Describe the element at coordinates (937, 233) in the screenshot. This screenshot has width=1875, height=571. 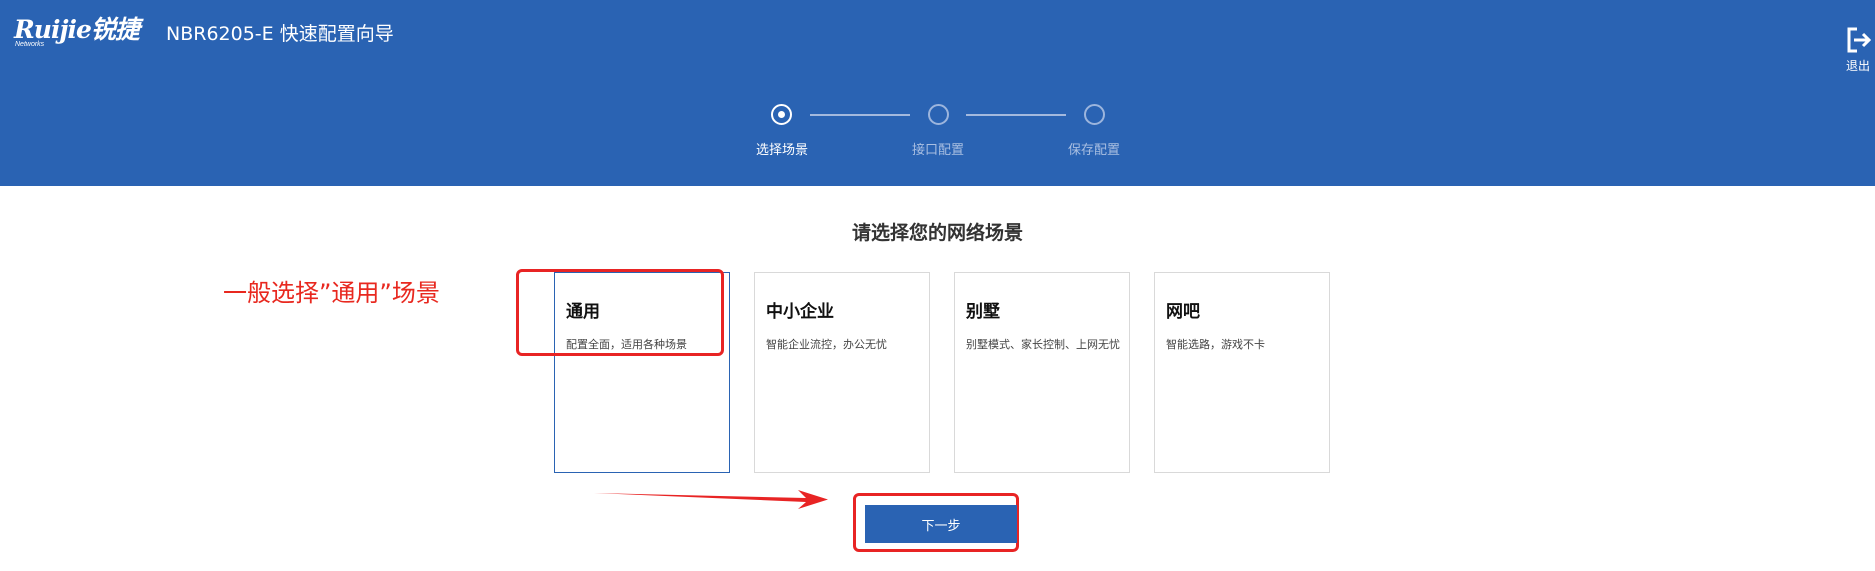
I see `page-title: 请选择您的网络场景` at that location.